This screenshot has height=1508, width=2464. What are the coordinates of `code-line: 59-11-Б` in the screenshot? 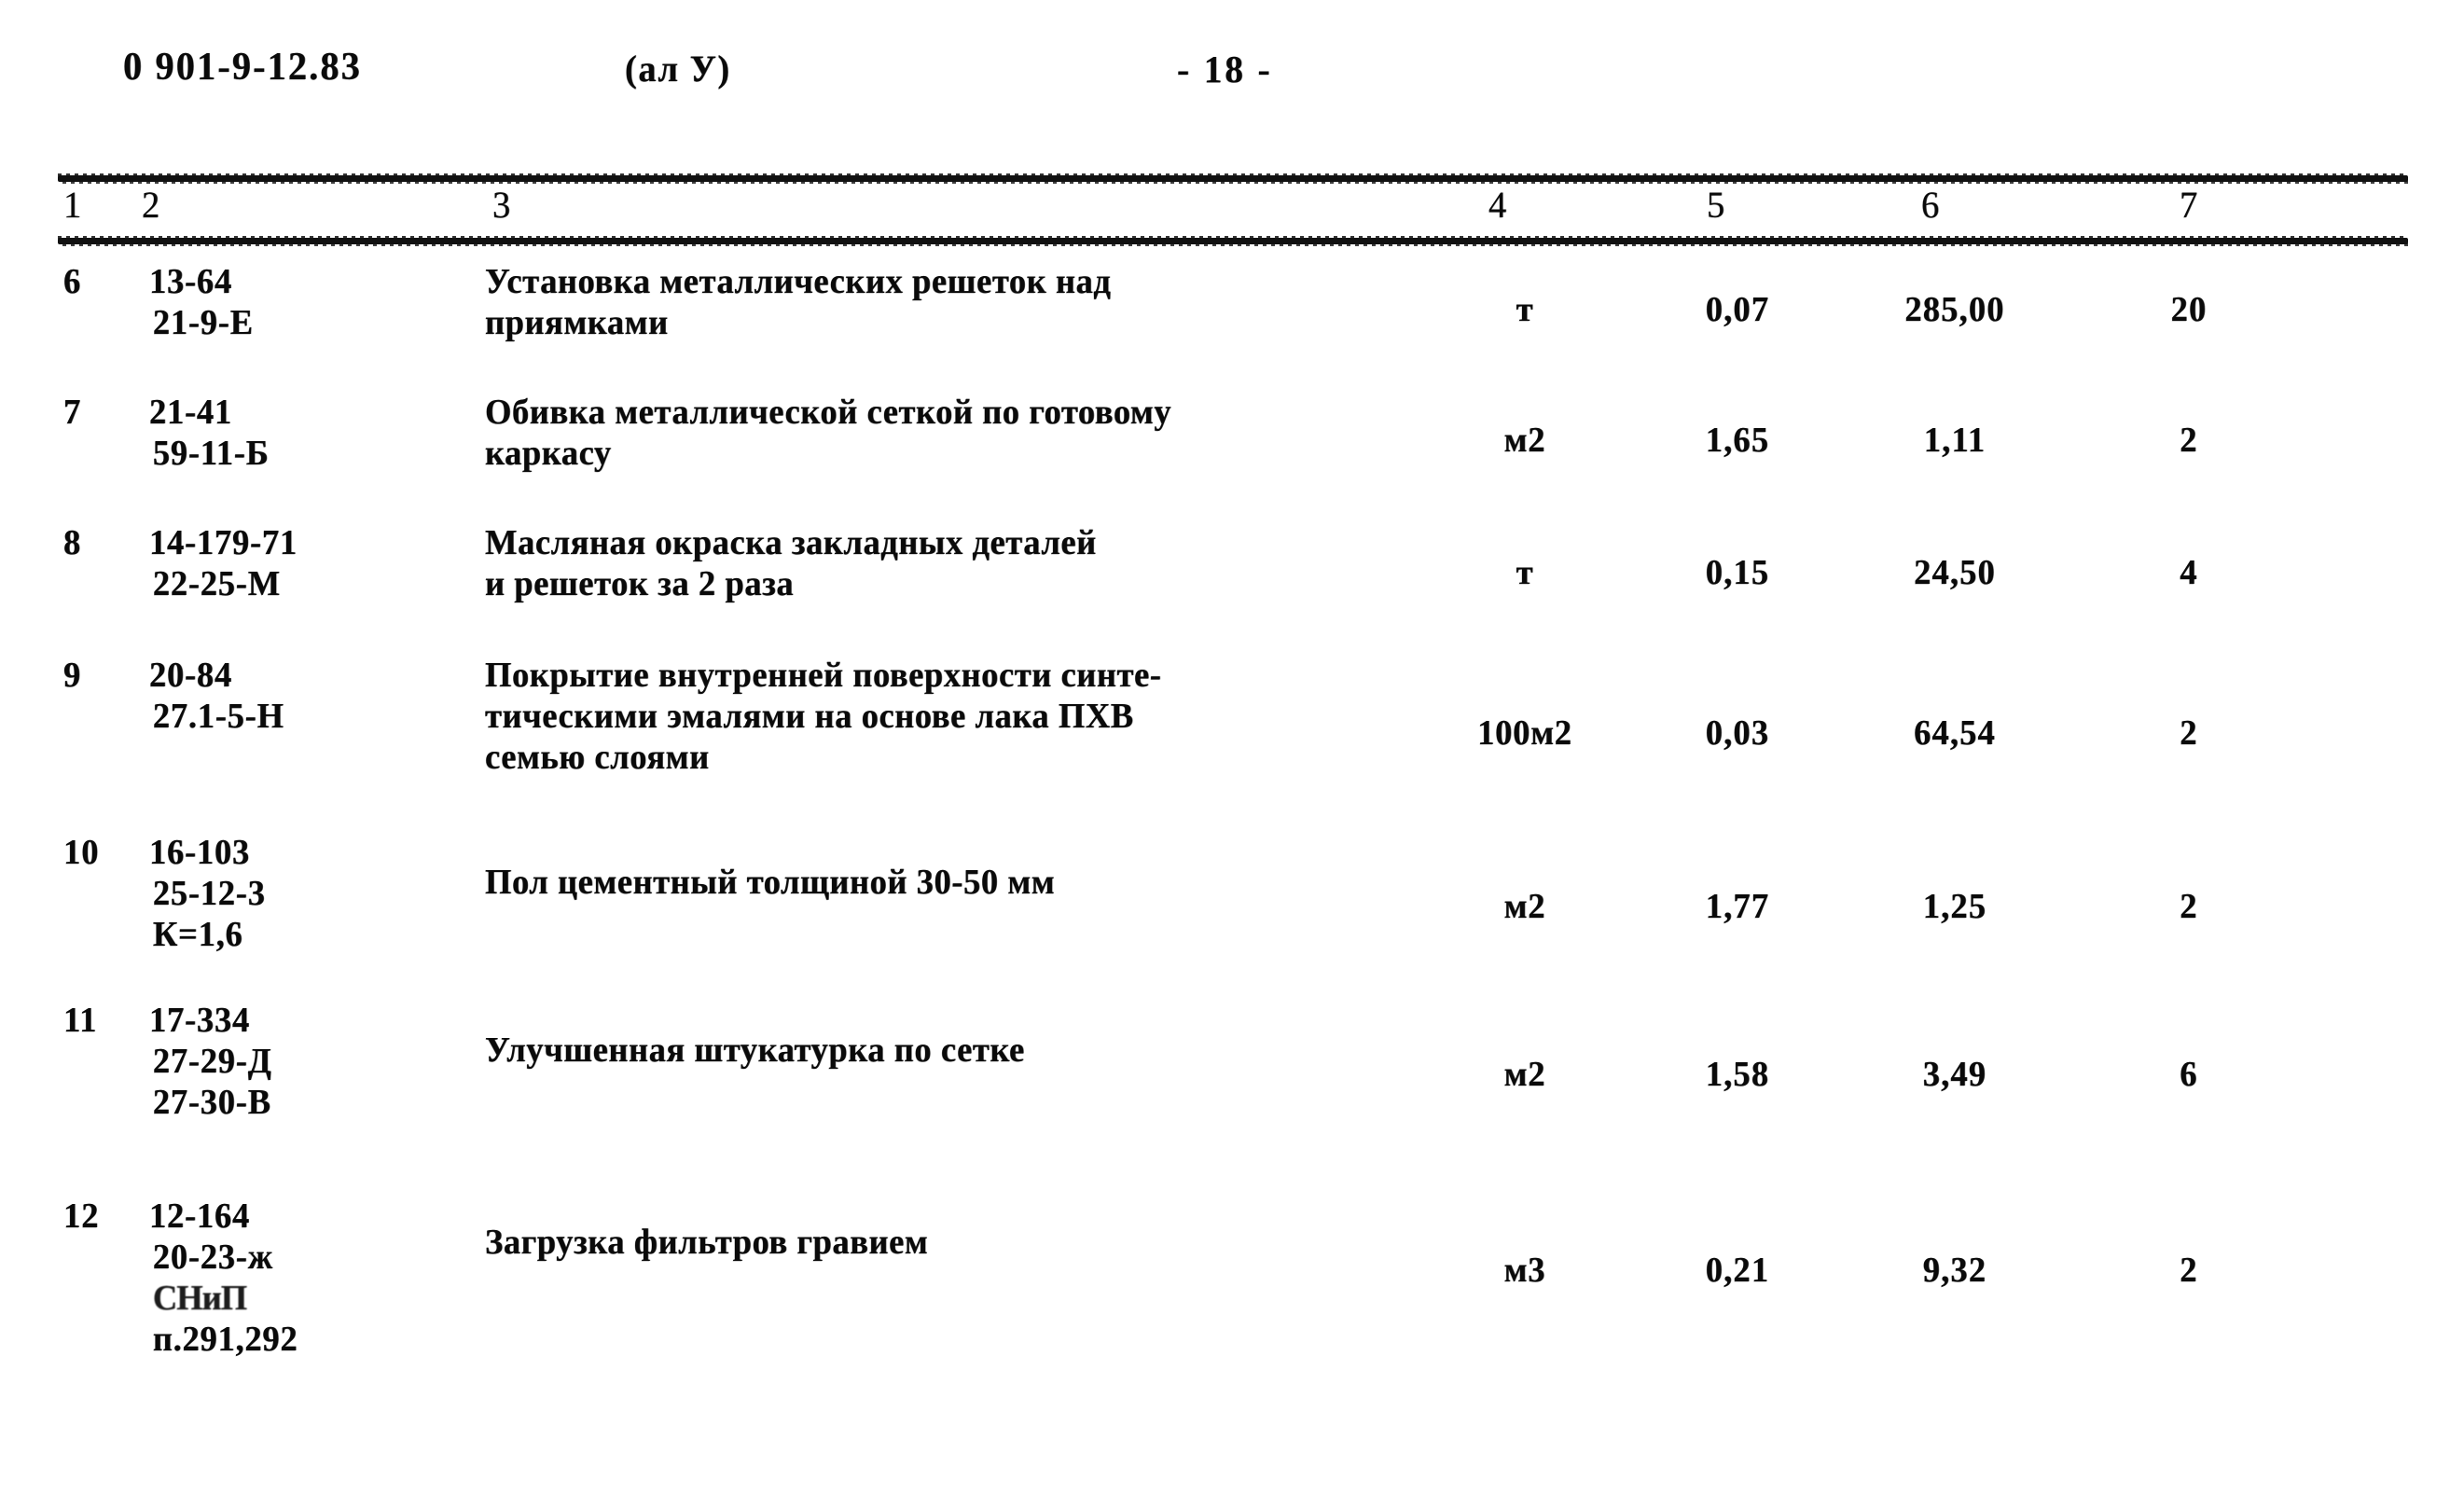 It's located at (211, 453).